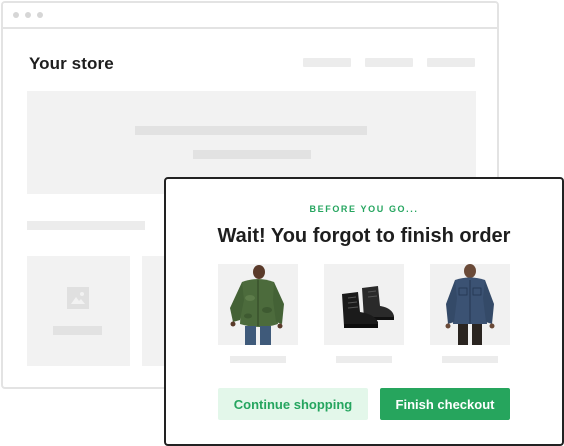 The height and width of the screenshot is (446, 564). Describe the element at coordinates (77, 330) in the screenshot. I see `product-title-placeholder` at that location.